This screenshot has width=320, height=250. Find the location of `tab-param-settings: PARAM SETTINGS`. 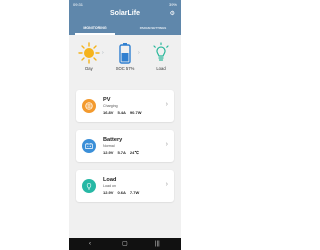

tab-param-settings: PARAM SETTINGS is located at coordinates (153, 28).